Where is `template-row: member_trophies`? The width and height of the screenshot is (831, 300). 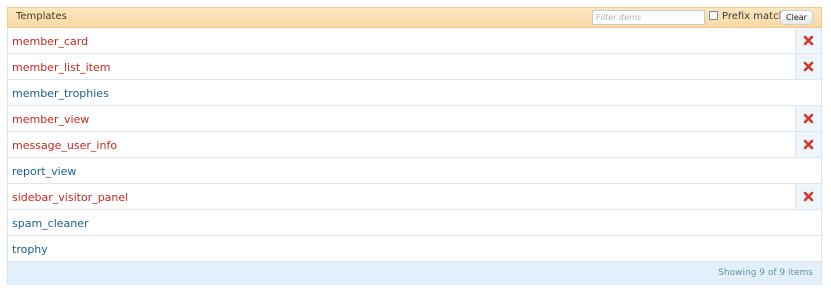
template-row: member_trophies is located at coordinates (414, 93).